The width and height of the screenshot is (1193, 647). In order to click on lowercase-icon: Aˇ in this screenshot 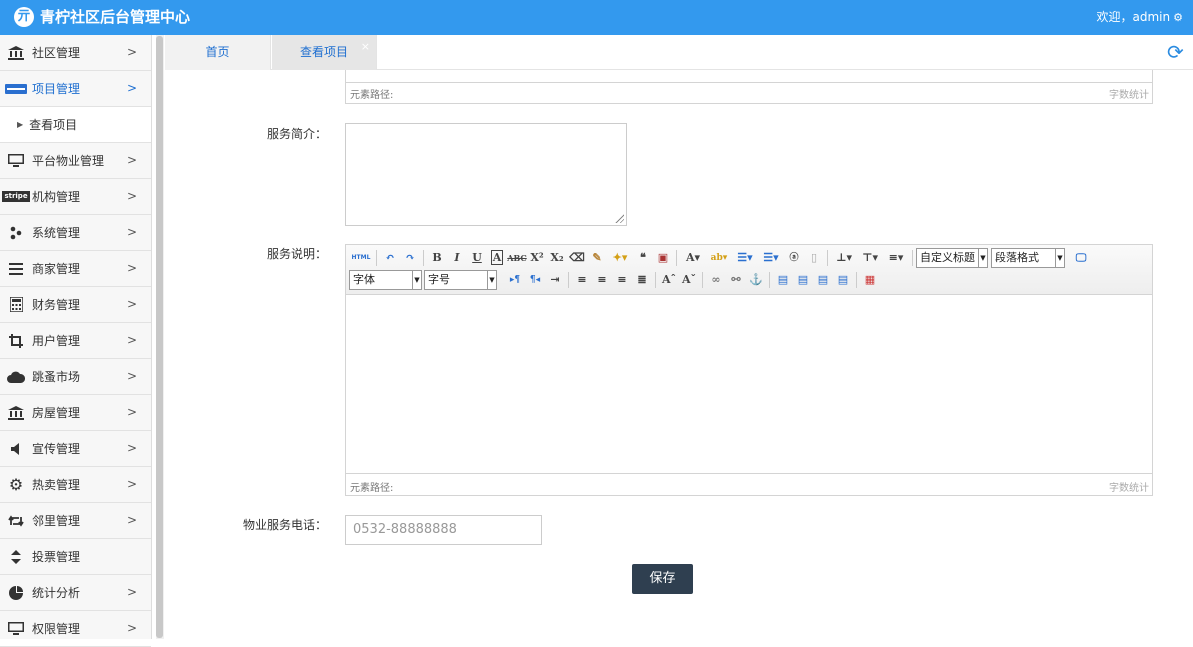, I will do `click(689, 280)`.